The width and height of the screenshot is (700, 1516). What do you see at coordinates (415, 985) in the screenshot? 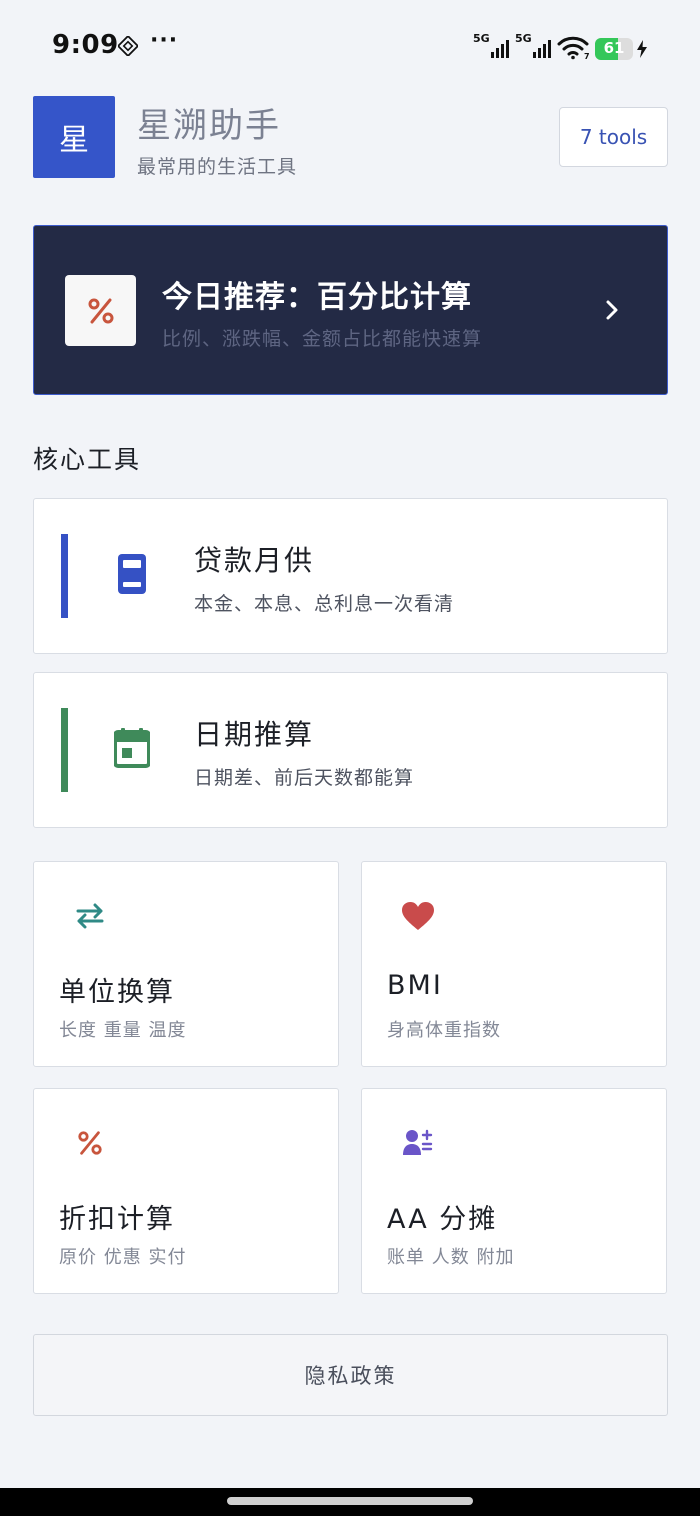
I see `tool-title: BMI` at bounding box center [415, 985].